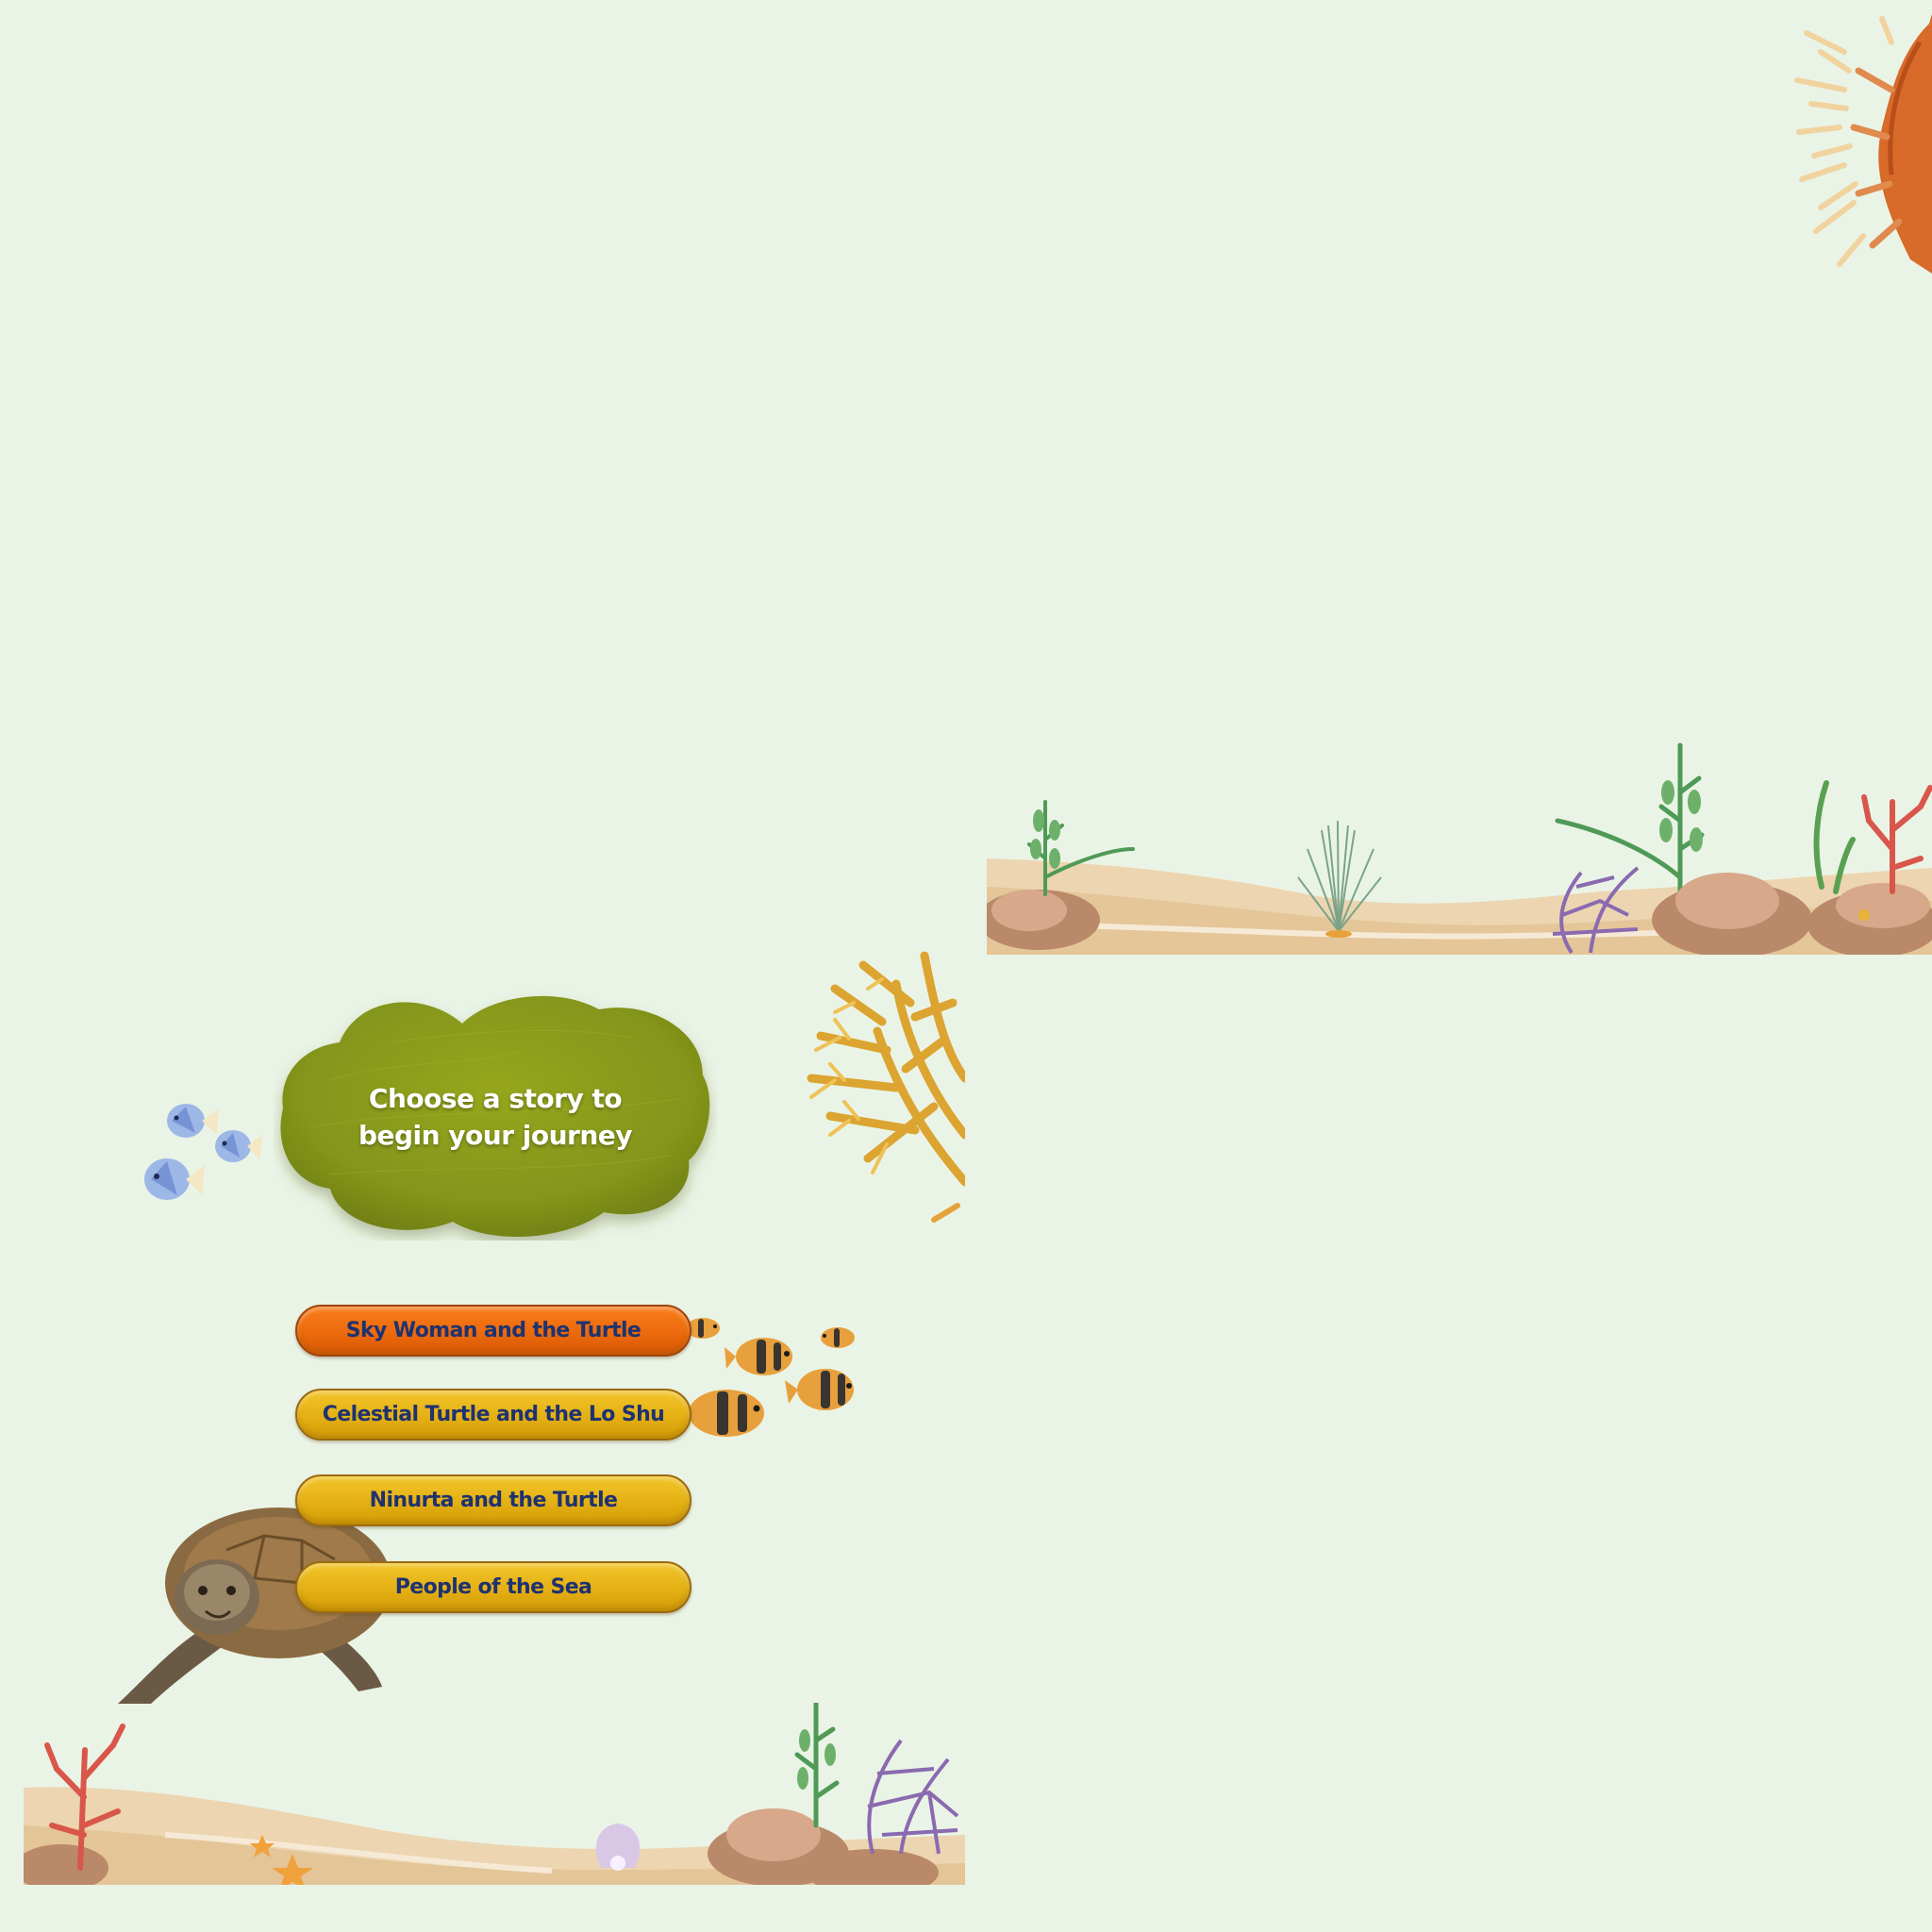  I want to click on starfish, so click(282, 1860).